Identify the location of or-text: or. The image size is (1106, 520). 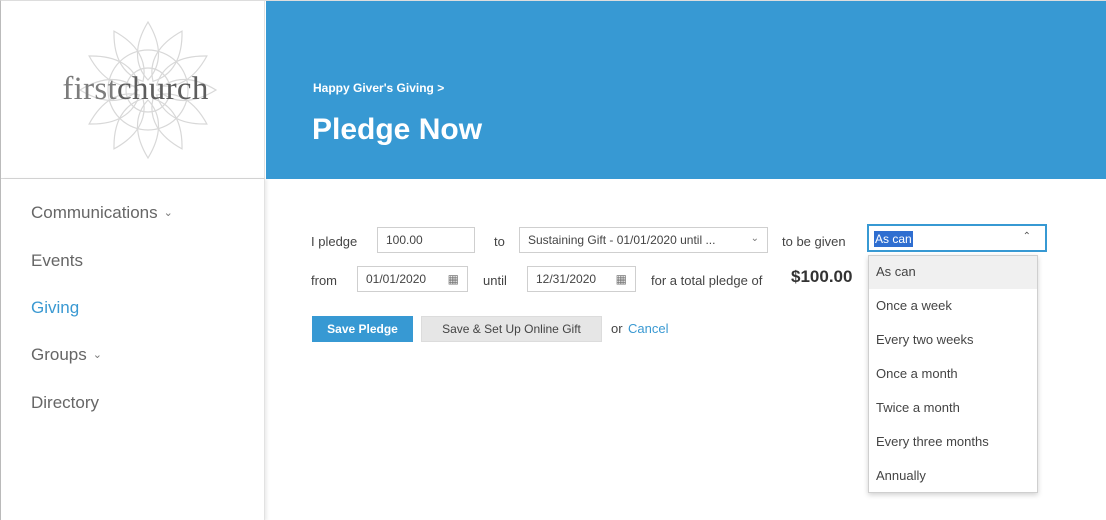
(617, 328).